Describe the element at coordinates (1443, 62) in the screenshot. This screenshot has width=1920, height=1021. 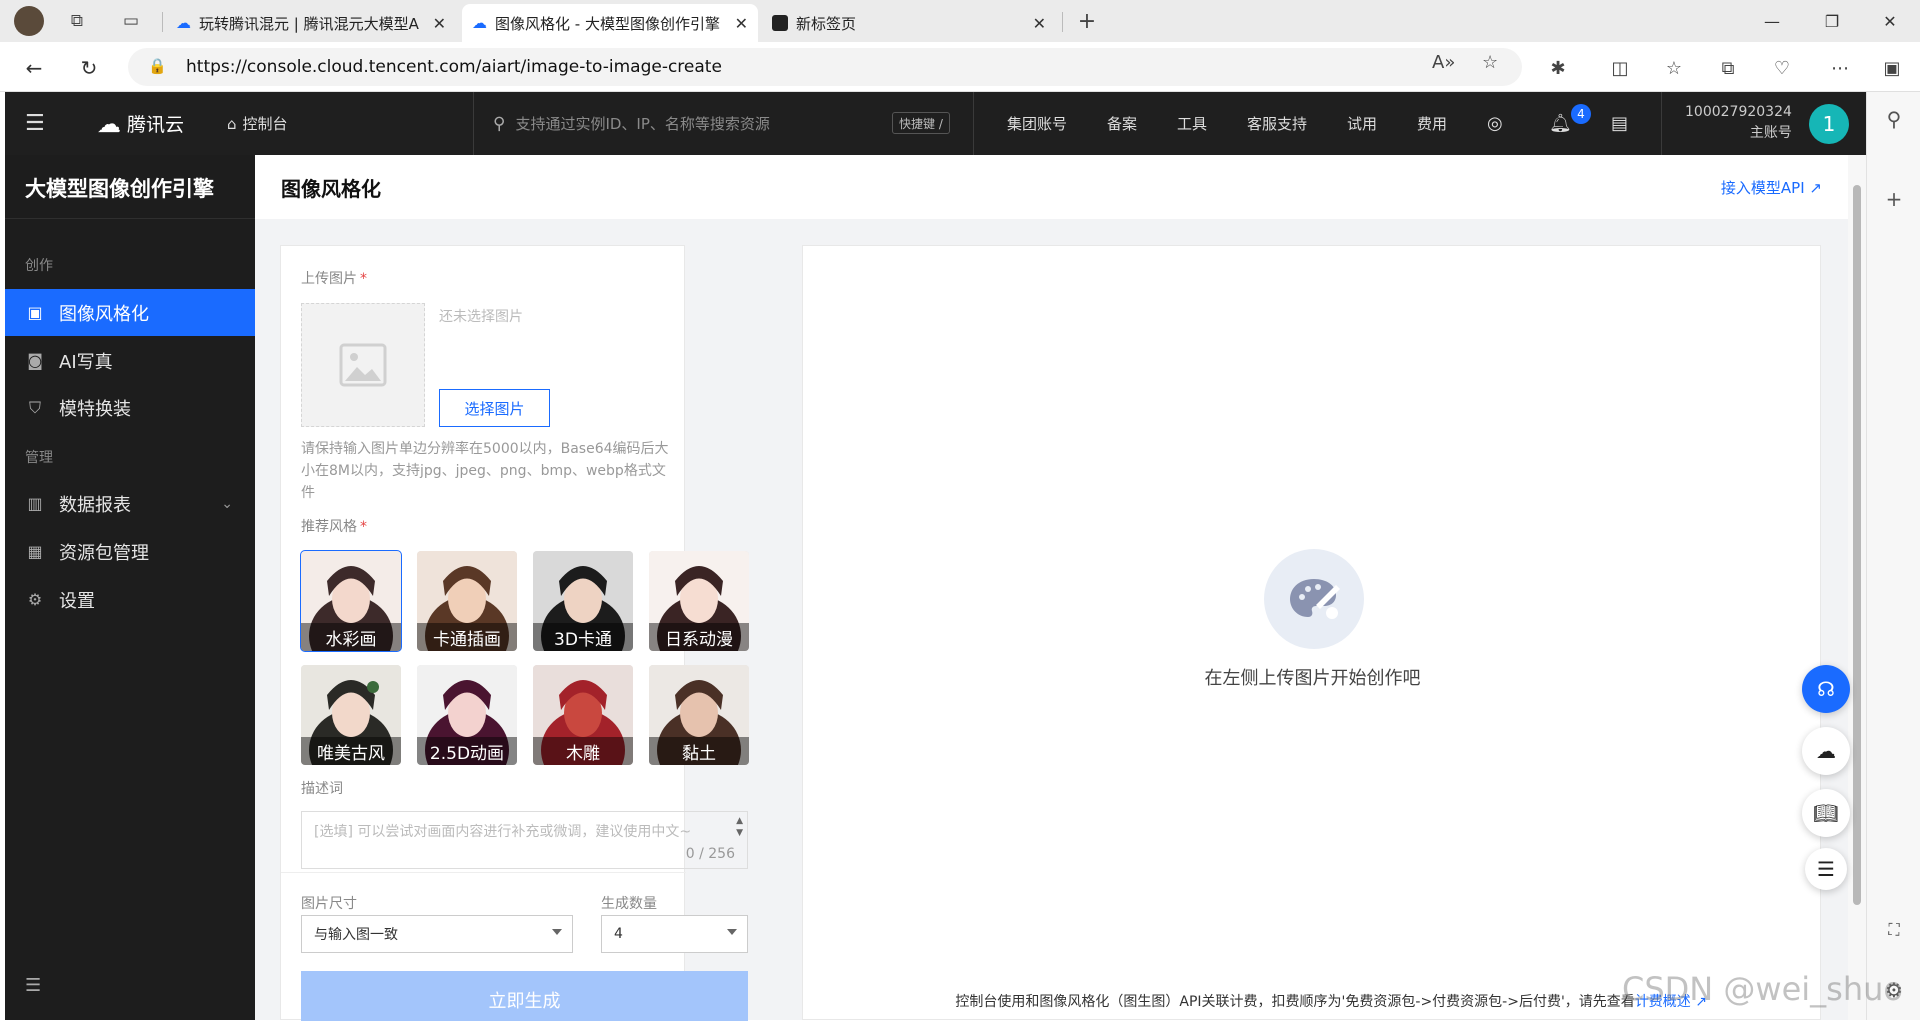
I see `read-aloud-icon: A»` at that location.